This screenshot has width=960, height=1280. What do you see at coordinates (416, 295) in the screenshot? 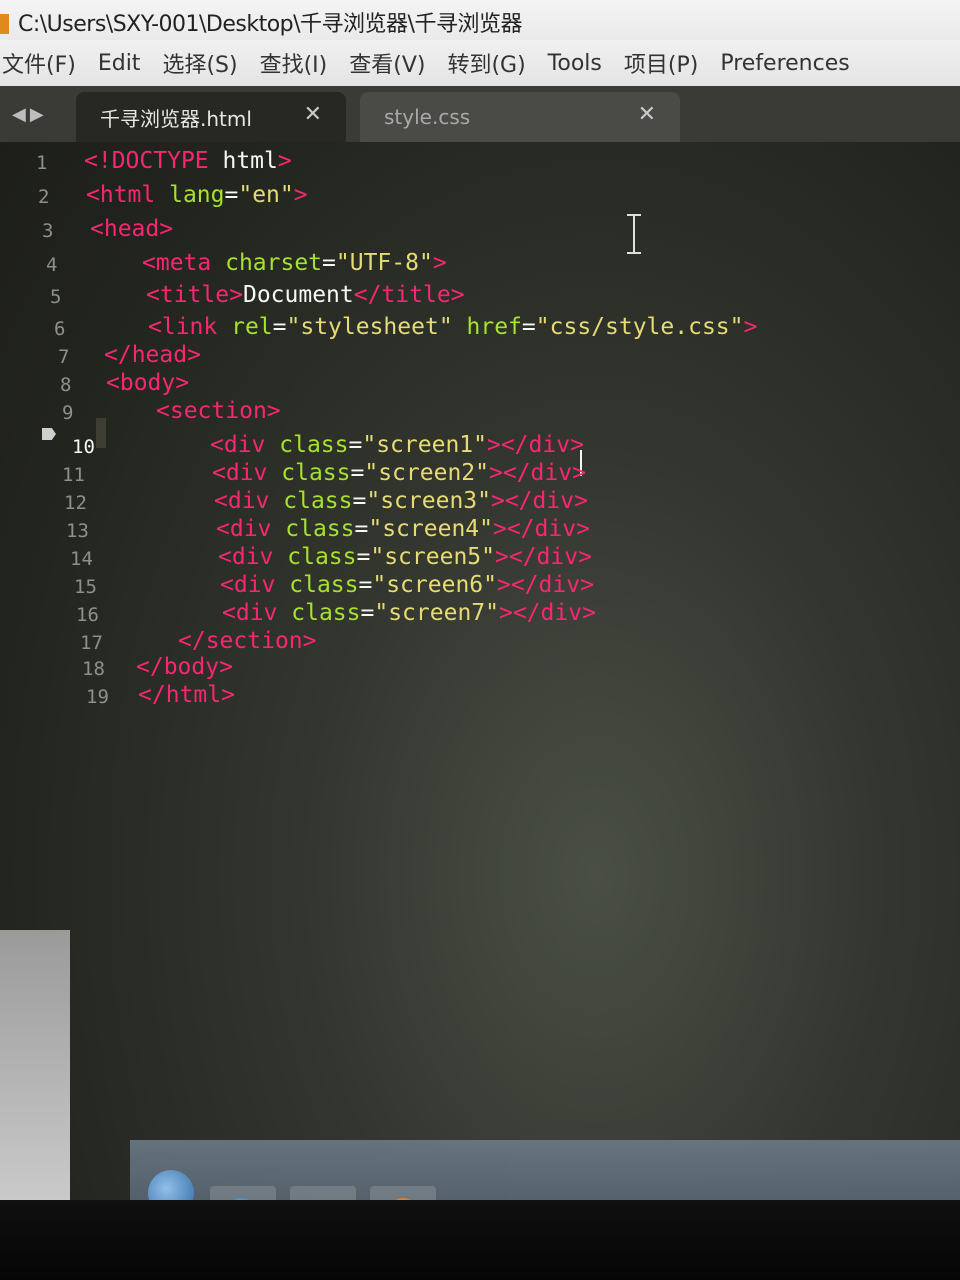
I see `code-token: title` at bounding box center [416, 295].